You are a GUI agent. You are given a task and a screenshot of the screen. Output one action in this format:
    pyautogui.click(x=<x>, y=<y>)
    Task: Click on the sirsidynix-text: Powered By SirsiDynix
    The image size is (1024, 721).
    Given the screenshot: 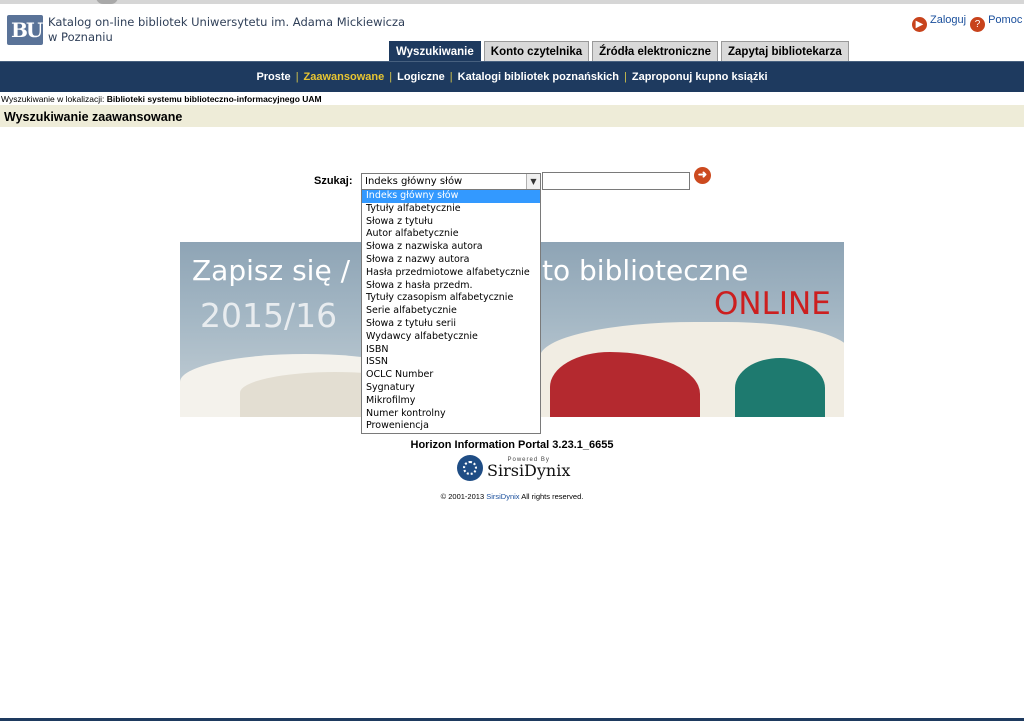 What is the action you would take?
    pyautogui.click(x=528, y=468)
    